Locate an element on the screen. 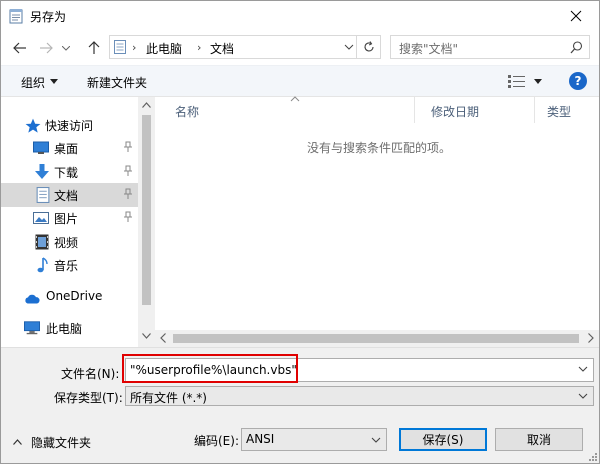 The image size is (600, 464). horizontal-scrollbar-thumb is located at coordinates (376, 338).